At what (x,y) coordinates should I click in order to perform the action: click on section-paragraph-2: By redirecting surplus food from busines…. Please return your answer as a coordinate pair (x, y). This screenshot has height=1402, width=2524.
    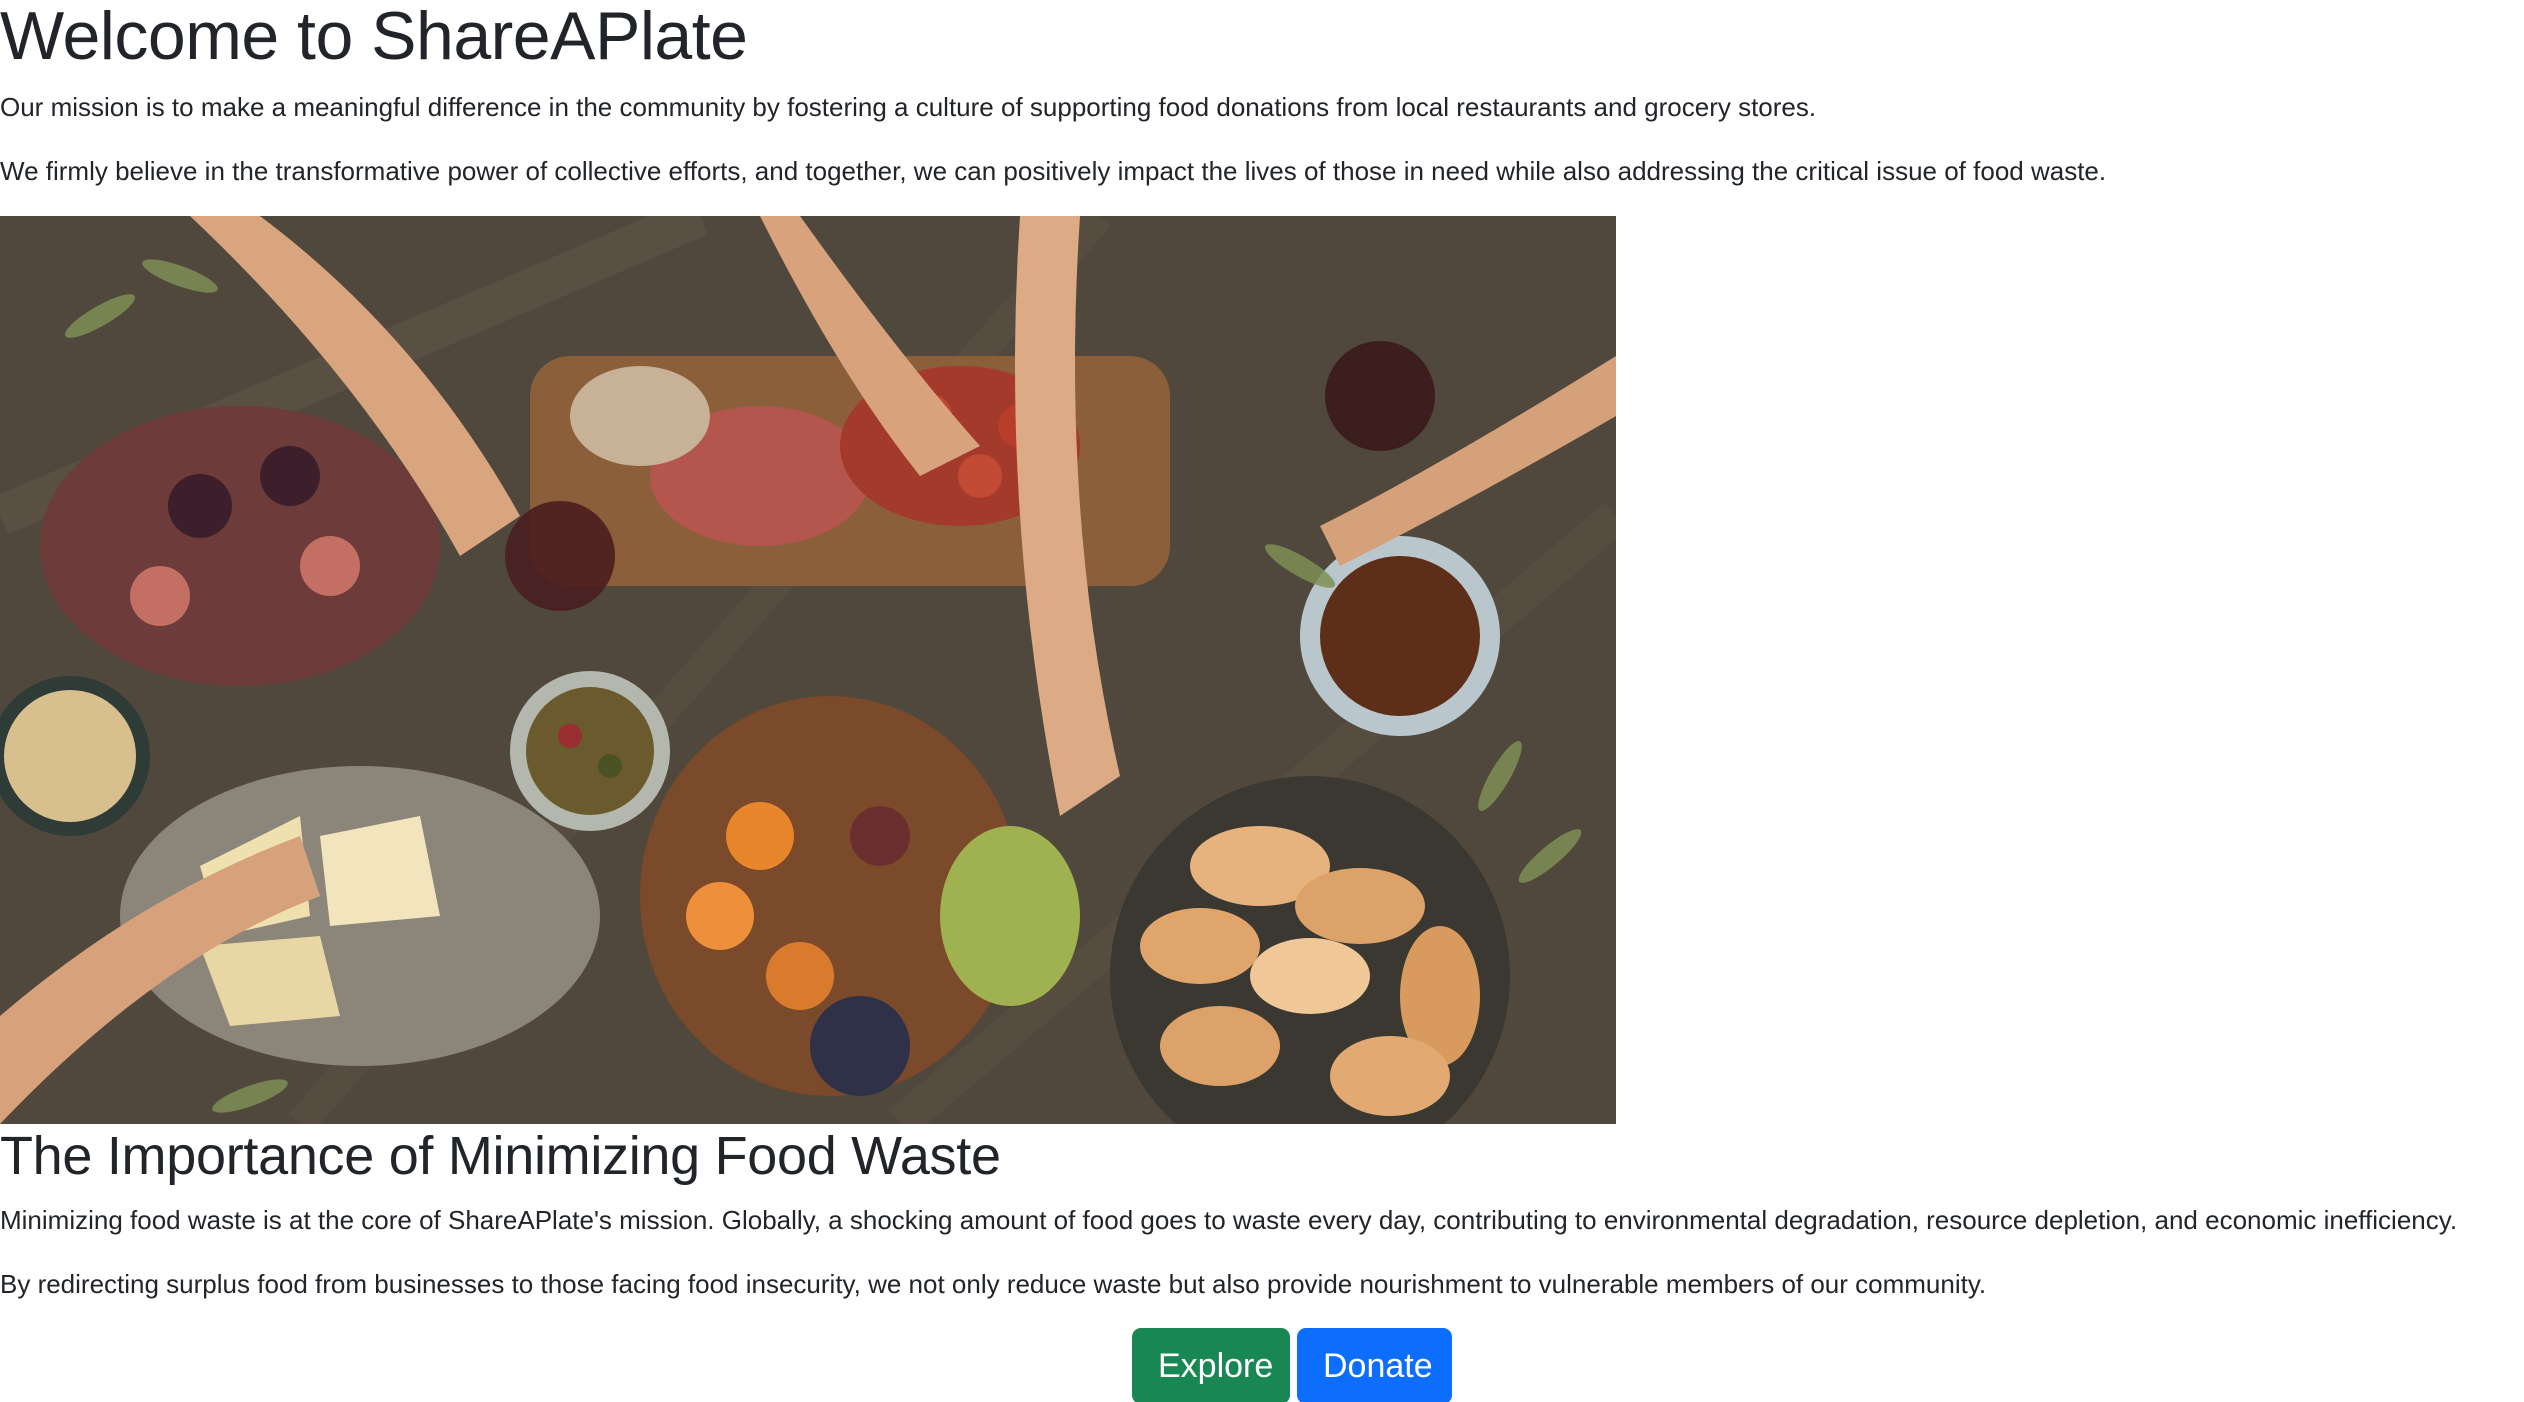
    Looking at the image, I should click on (993, 1284).